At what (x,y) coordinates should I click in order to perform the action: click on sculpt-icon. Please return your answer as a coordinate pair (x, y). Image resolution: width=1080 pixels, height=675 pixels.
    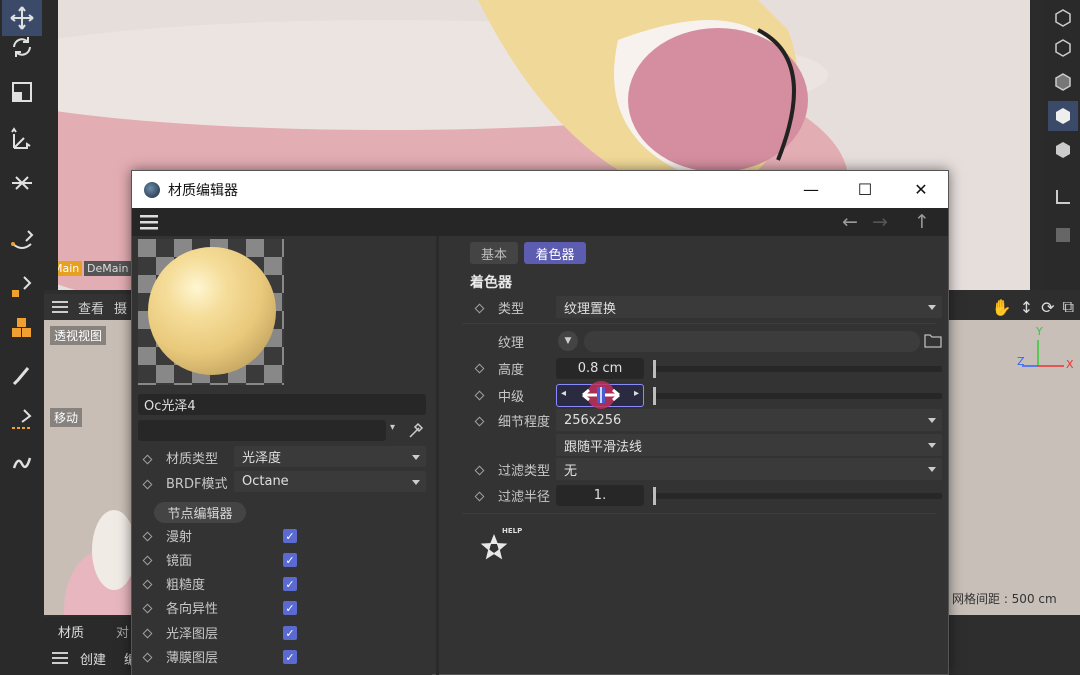
    Looking at the image, I should click on (22, 464).